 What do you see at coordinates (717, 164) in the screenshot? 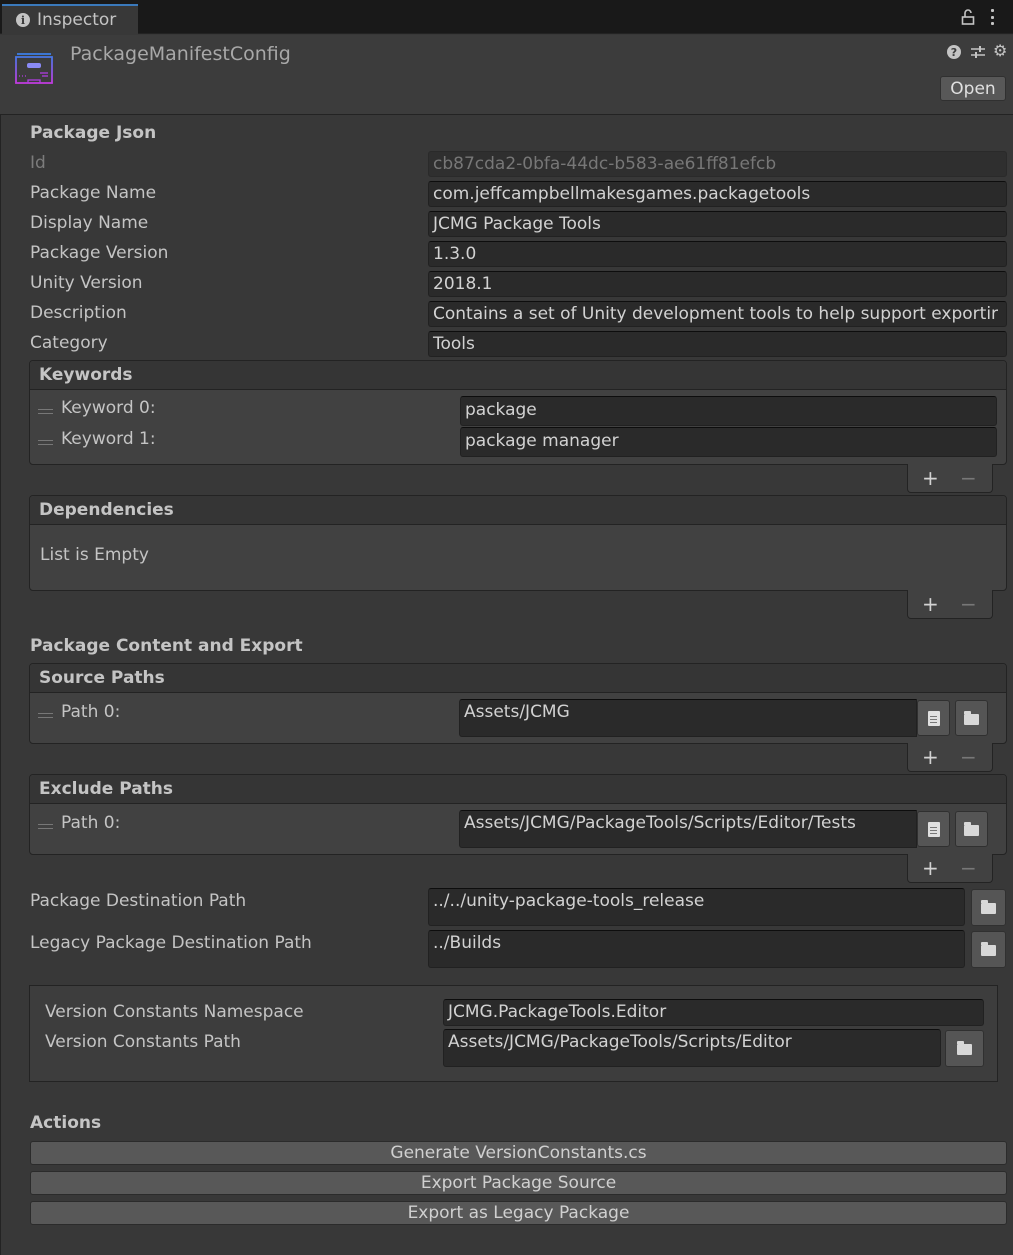
I see `id-field: cb87cda2-0bfa-44dc-b583-ae61ff81efcb` at bounding box center [717, 164].